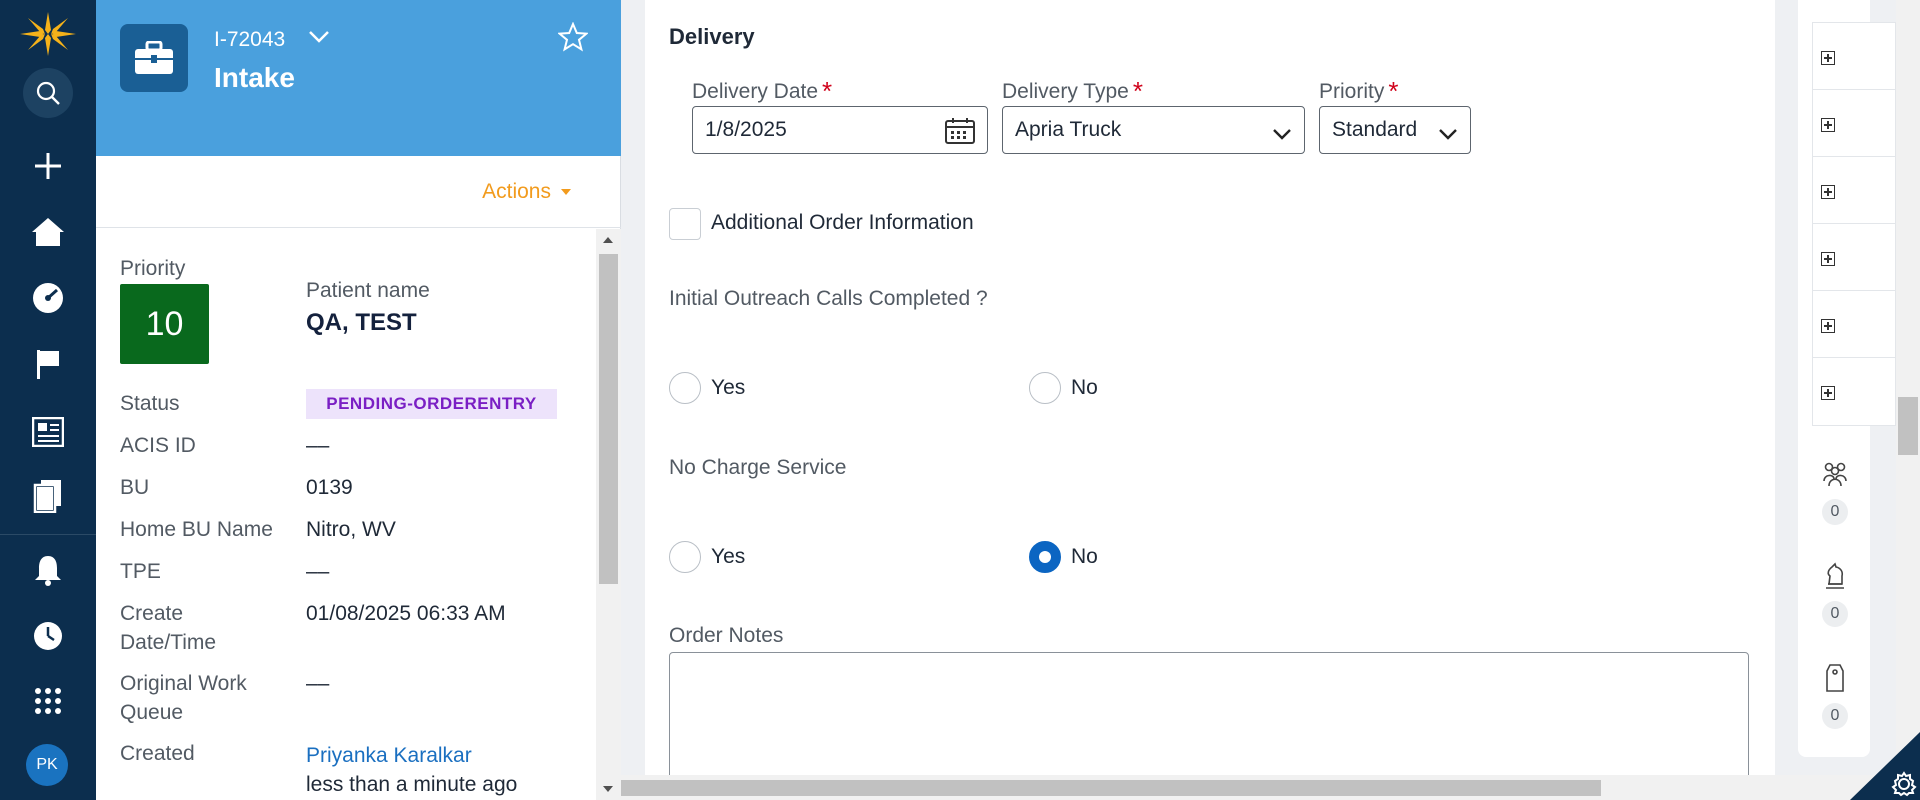  What do you see at coordinates (1395, 130) in the screenshot?
I see `priority-select: Standard` at bounding box center [1395, 130].